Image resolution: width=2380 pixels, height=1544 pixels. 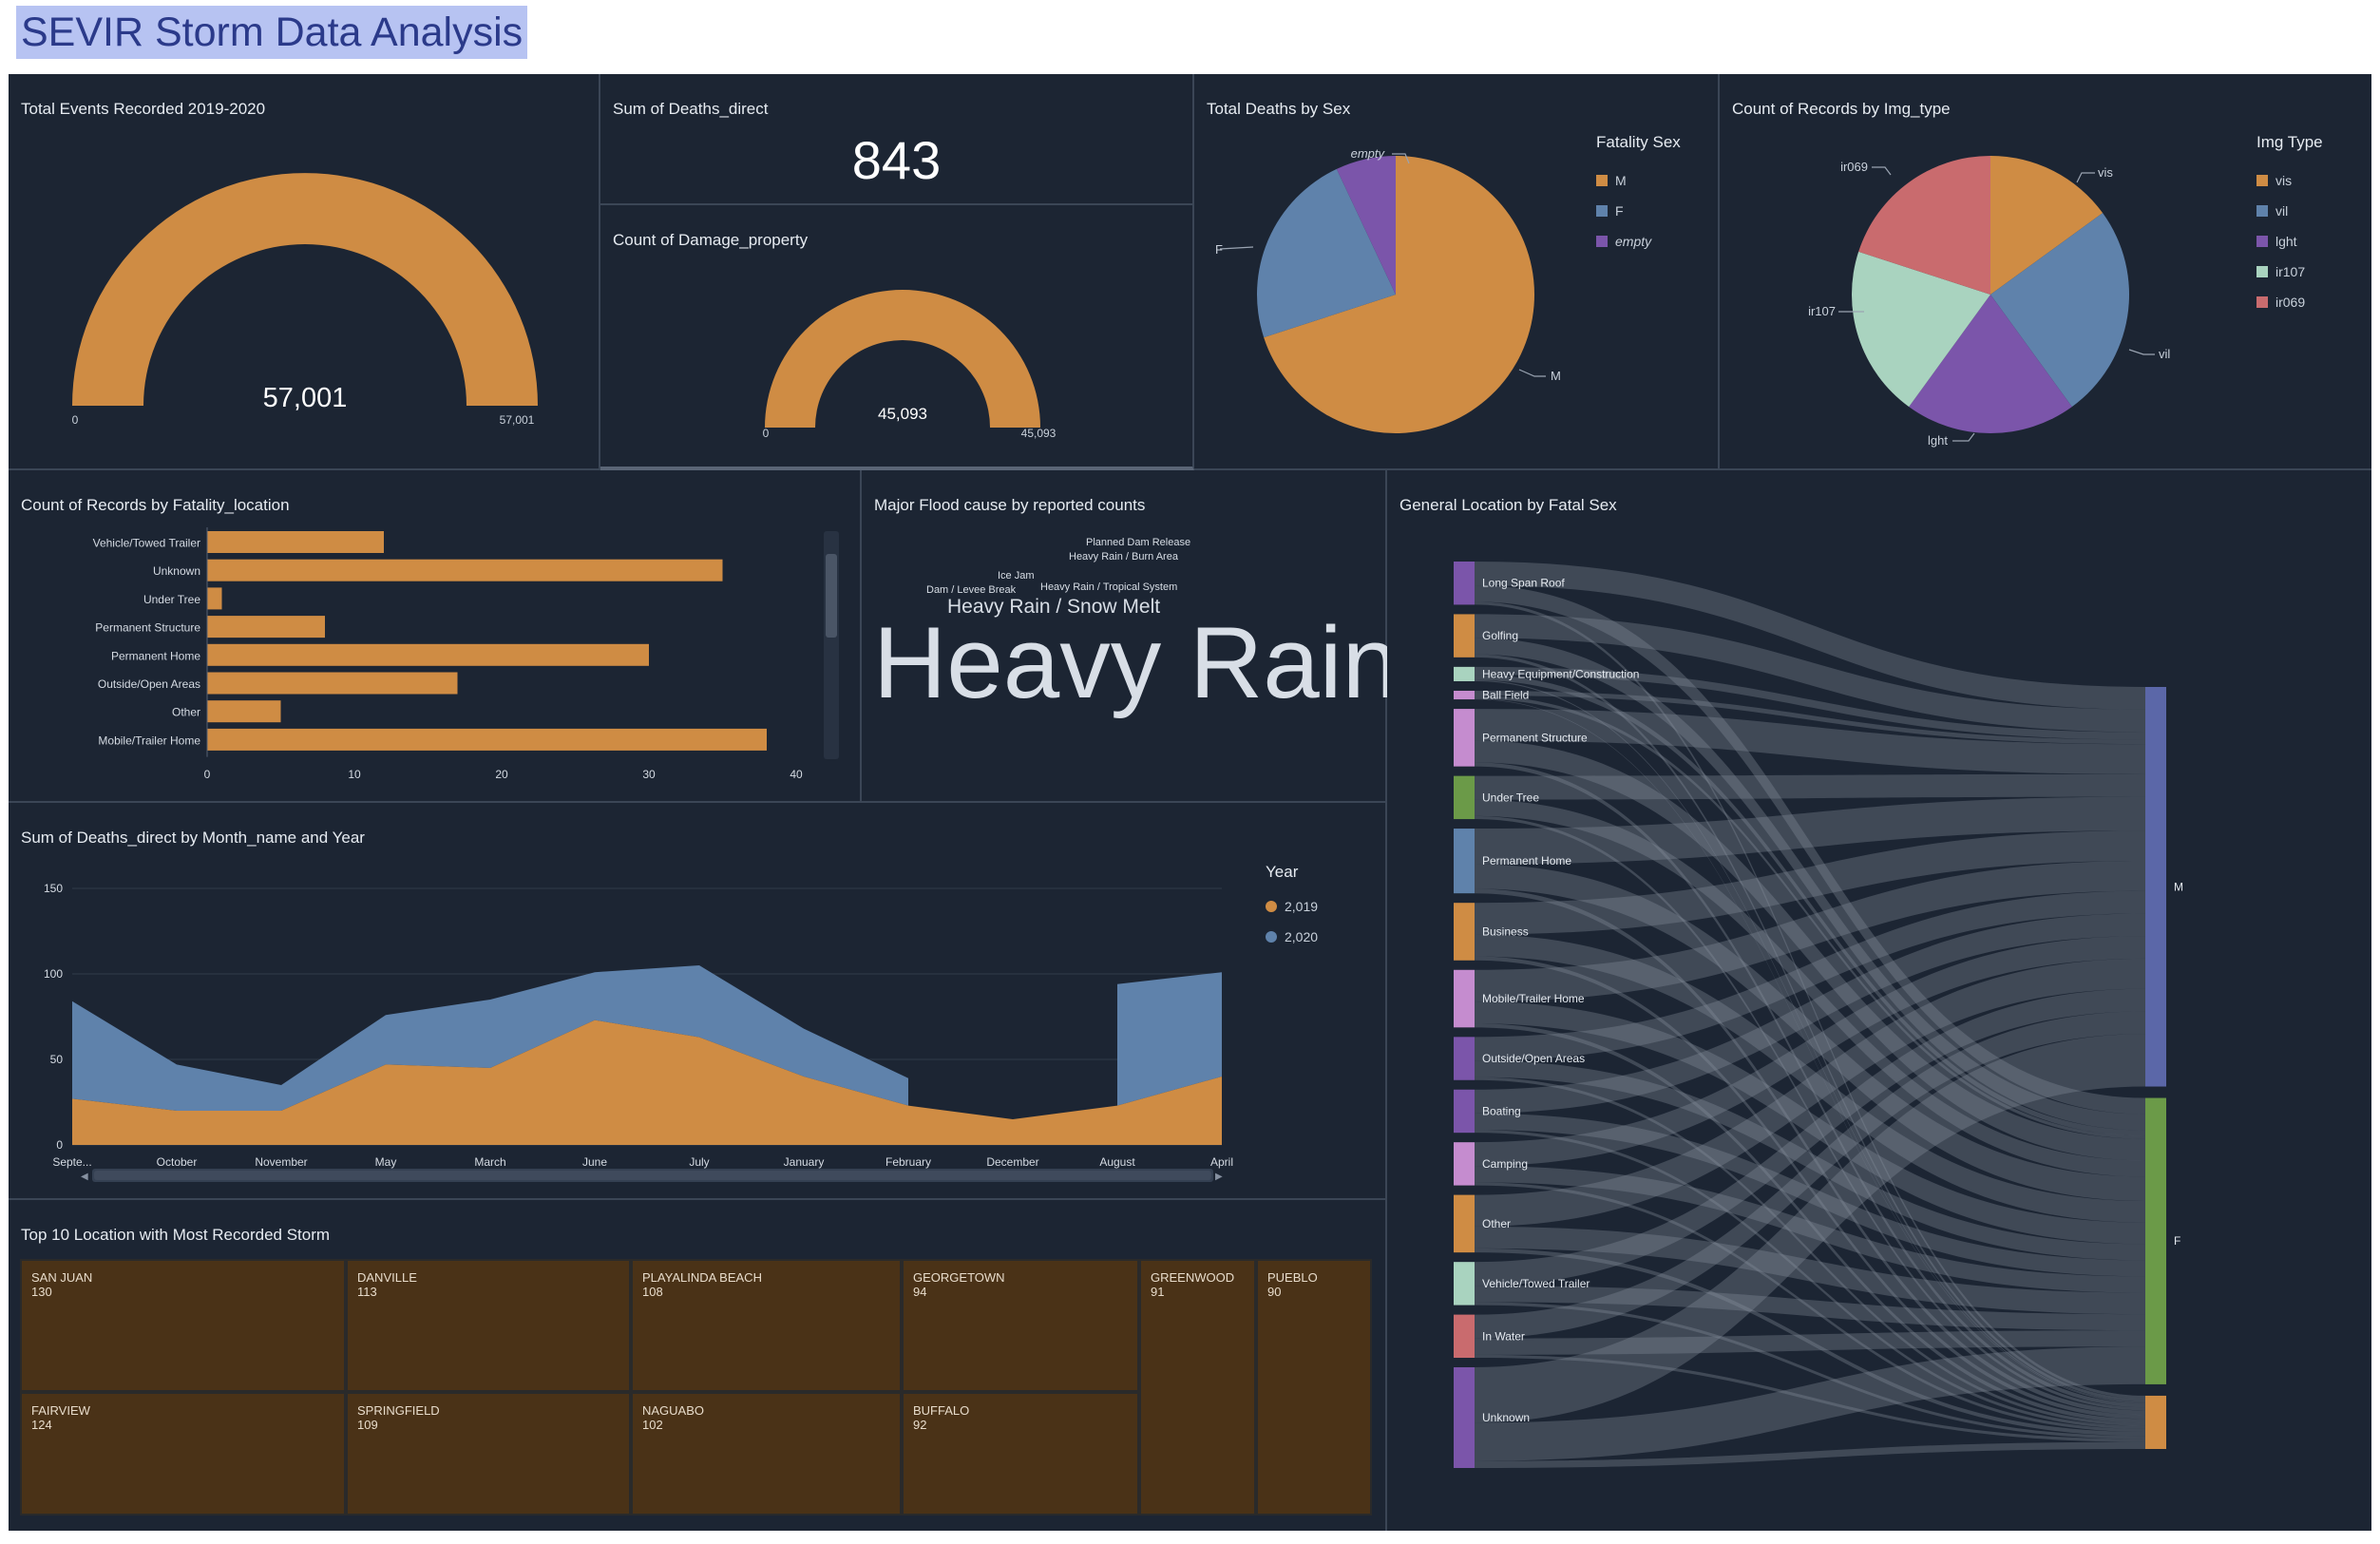 What do you see at coordinates (1021, 1453) in the screenshot?
I see `treemap-tile: BUFFALO 92` at bounding box center [1021, 1453].